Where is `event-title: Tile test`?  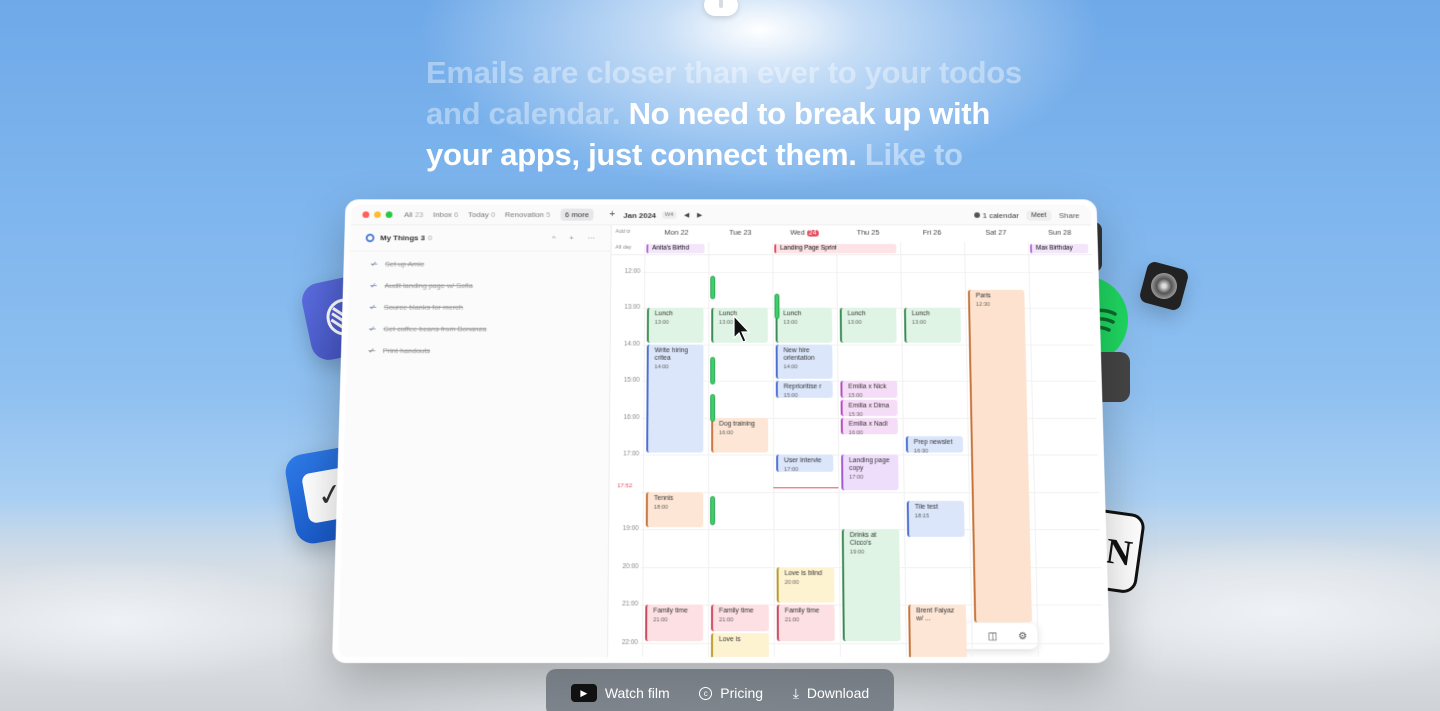
event-title: Tile test is located at coordinates (926, 508).